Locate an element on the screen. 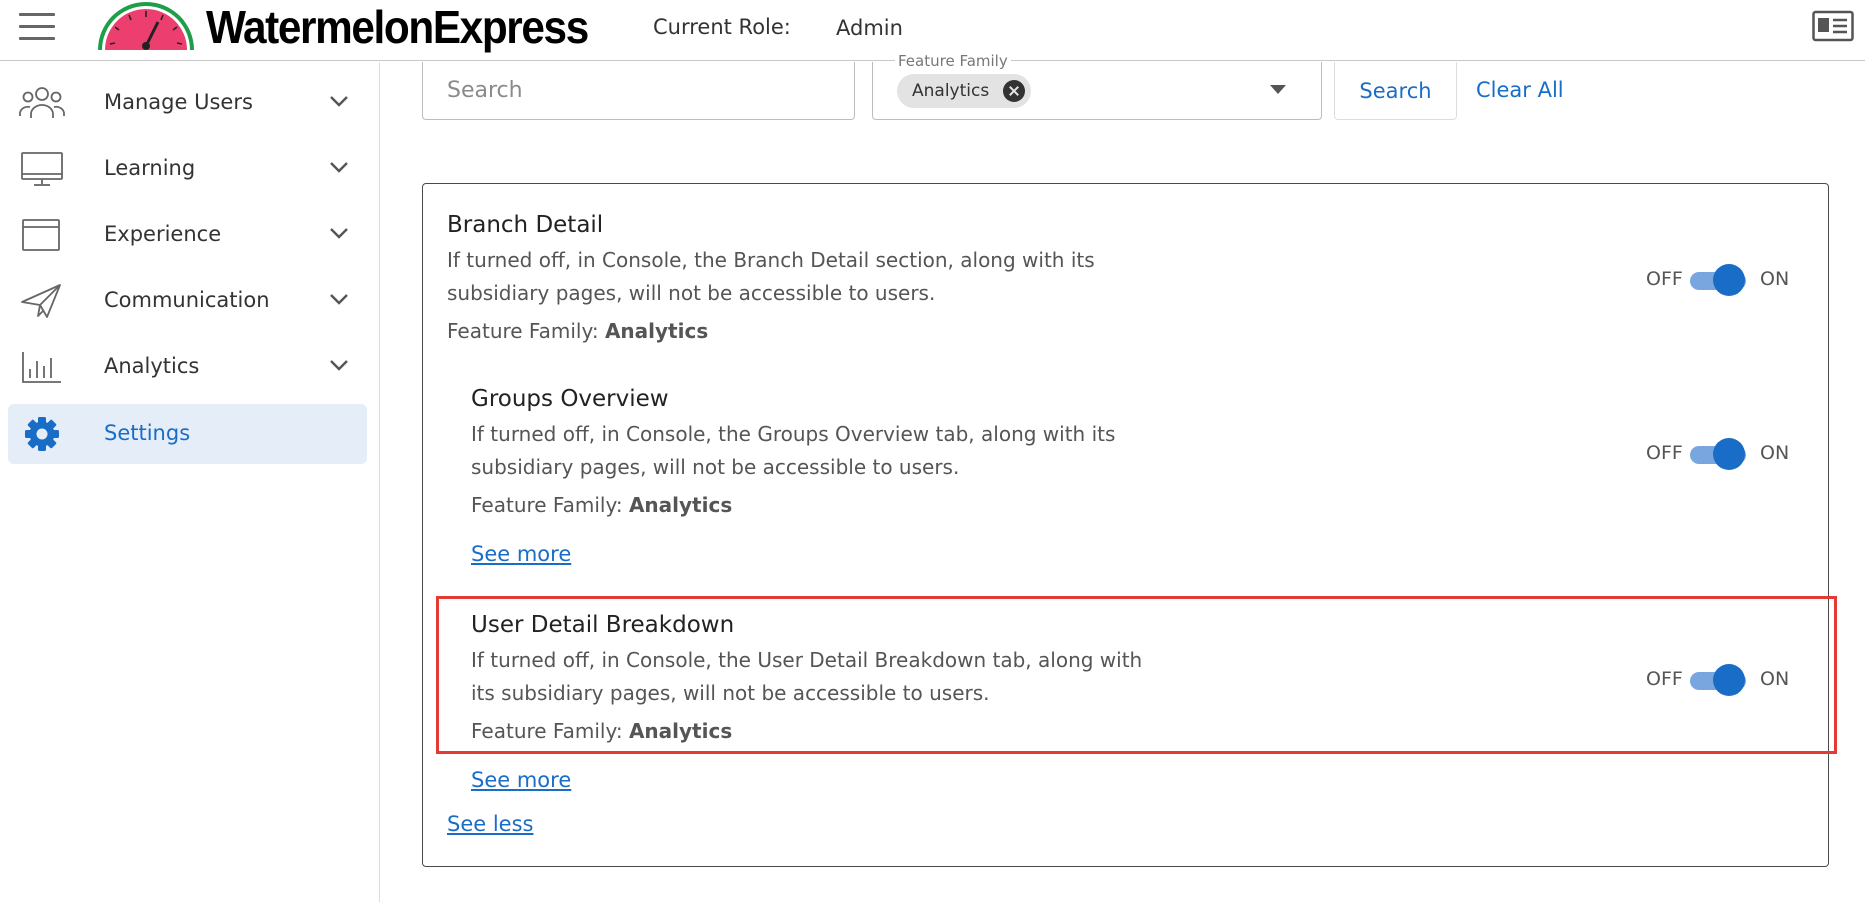 Image resolution: width=1865 pixels, height=902 pixels. brand-logo-text: WatermelonExpress is located at coordinates (397, 27).